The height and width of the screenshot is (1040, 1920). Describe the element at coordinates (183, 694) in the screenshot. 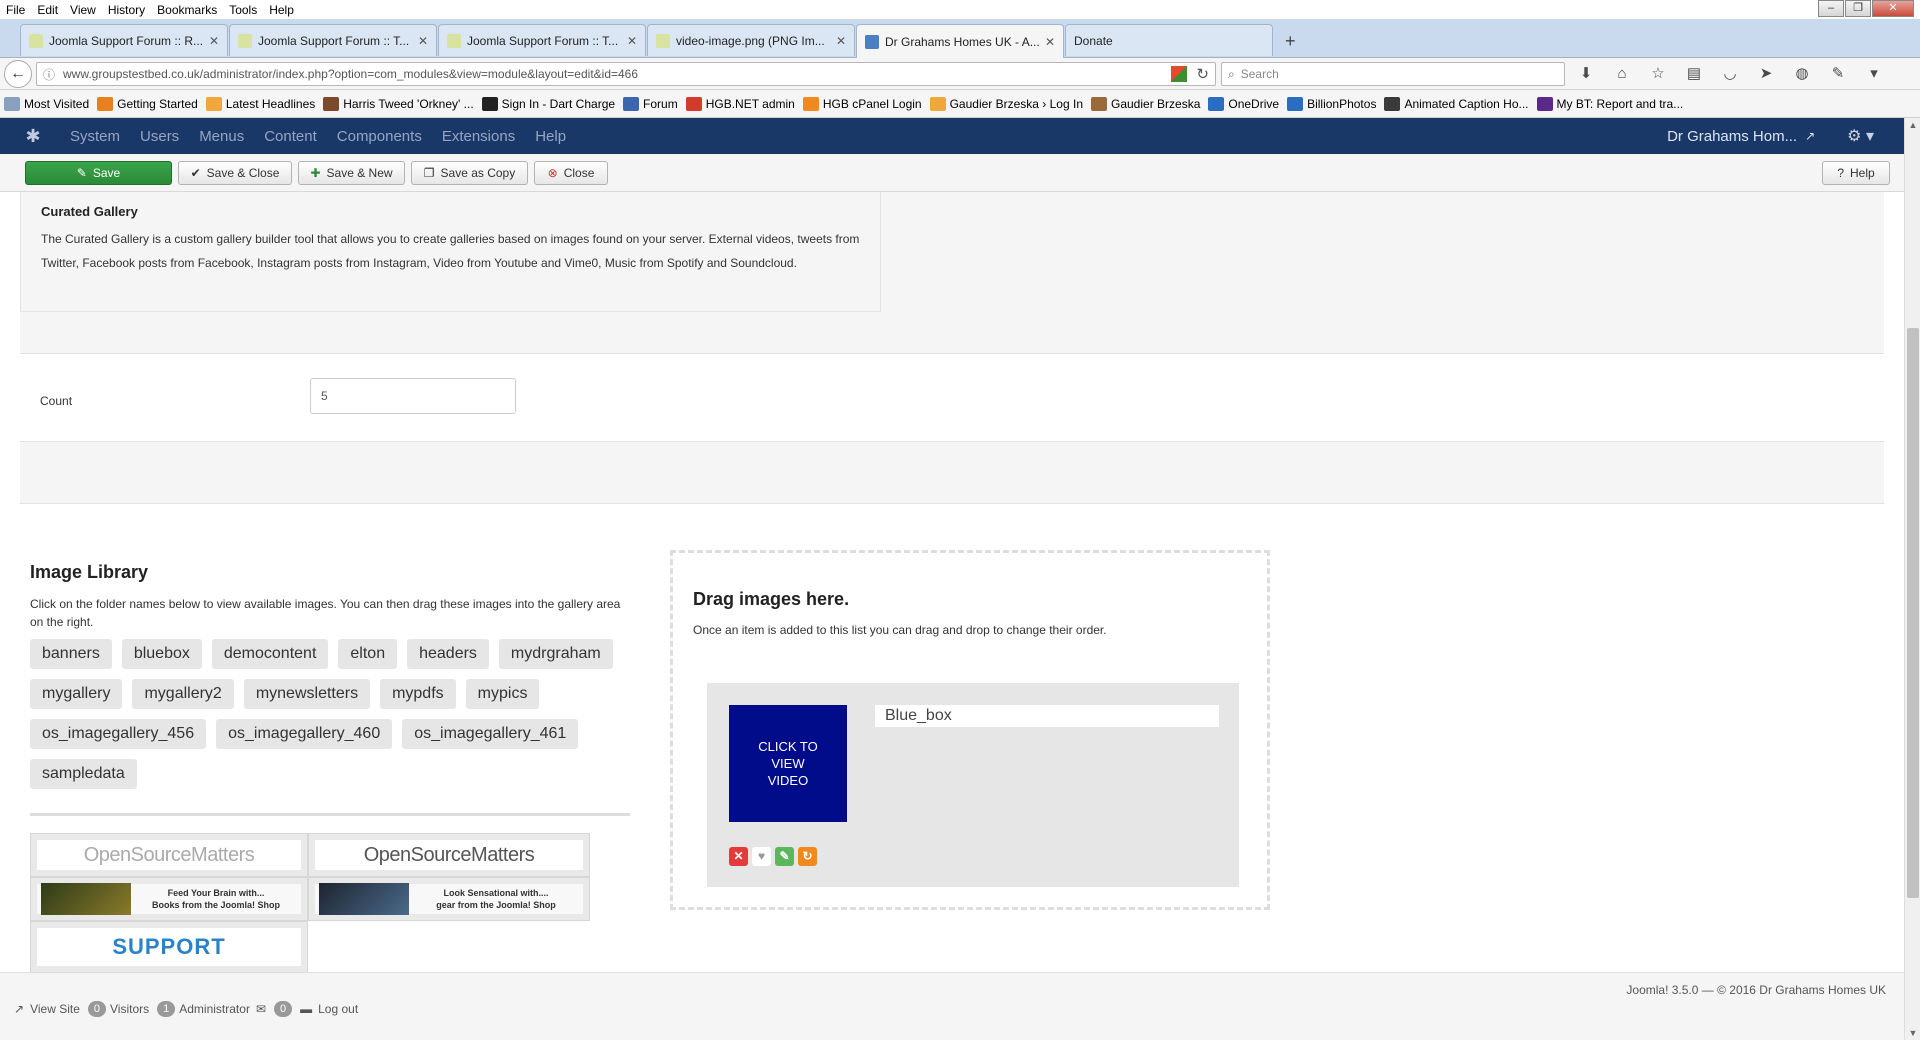

I see `folder-button: mygallery2` at that location.